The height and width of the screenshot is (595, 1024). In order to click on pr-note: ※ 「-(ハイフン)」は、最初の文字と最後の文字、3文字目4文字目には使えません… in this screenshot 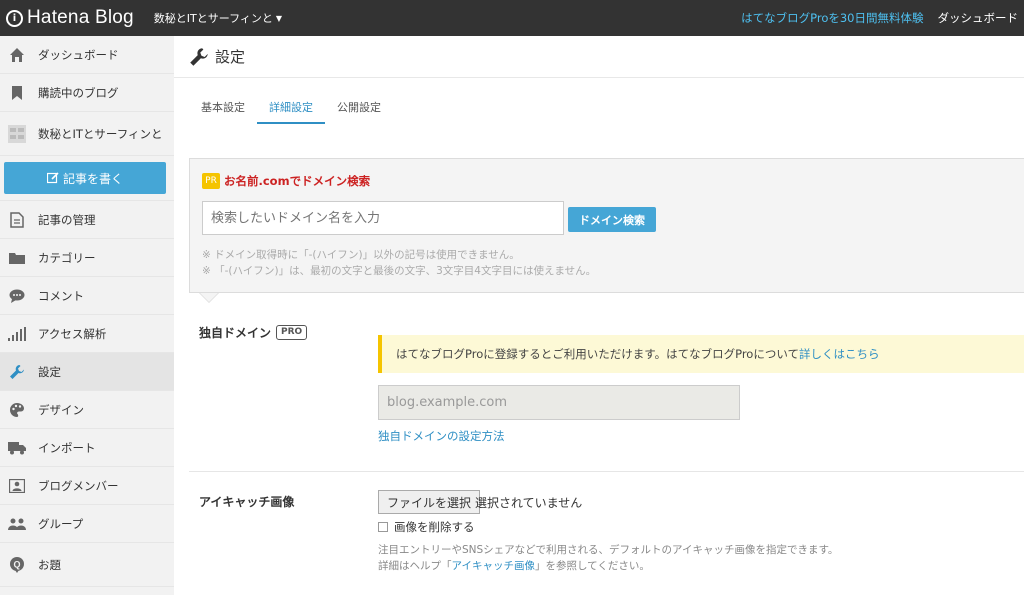, I will do `click(399, 271)`.